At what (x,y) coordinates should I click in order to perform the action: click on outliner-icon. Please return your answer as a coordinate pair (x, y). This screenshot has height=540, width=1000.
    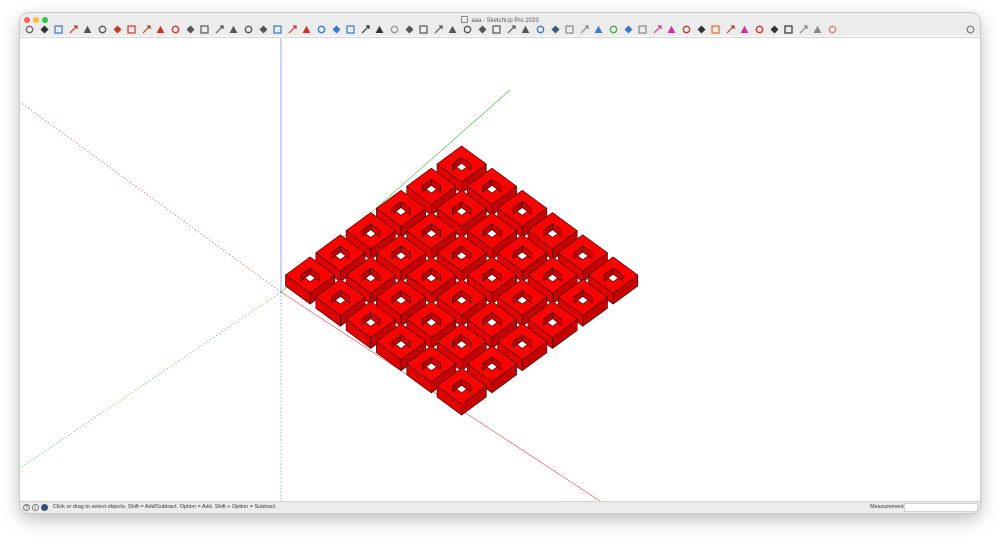
    Looking at the image, I should click on (832, 29).